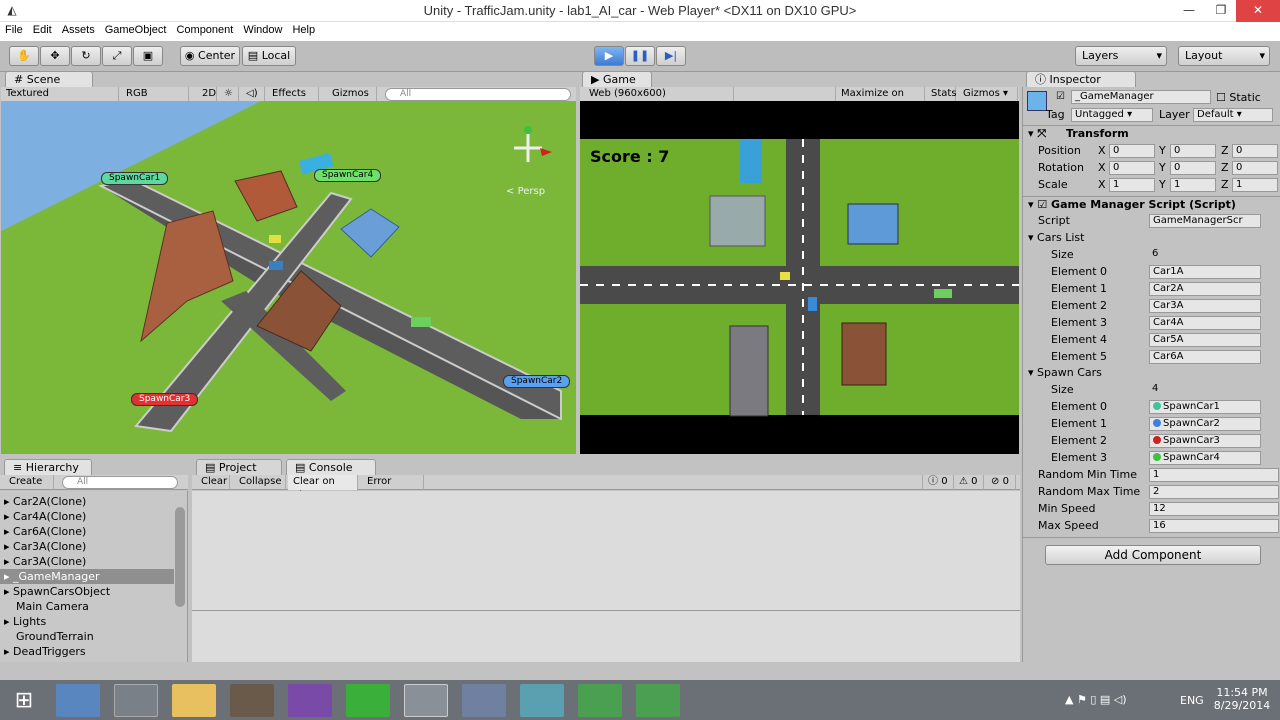  I want to click on language-indicator: ENG, so click(1192, 700).